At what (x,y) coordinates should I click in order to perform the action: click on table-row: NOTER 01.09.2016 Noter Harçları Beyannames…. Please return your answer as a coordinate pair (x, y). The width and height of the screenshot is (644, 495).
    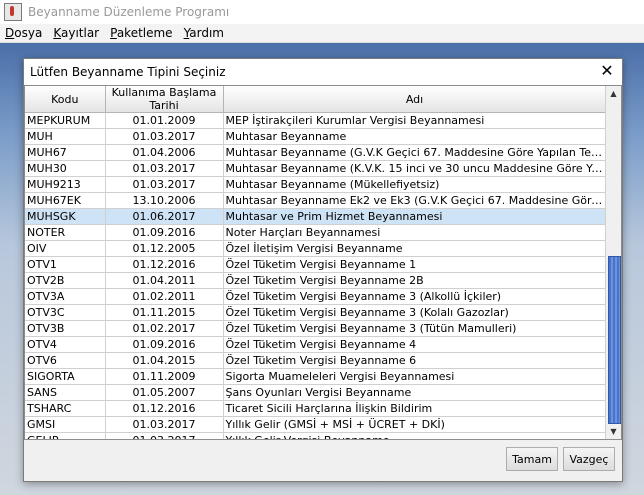
    Looking at the image, I should click on (316, 232).